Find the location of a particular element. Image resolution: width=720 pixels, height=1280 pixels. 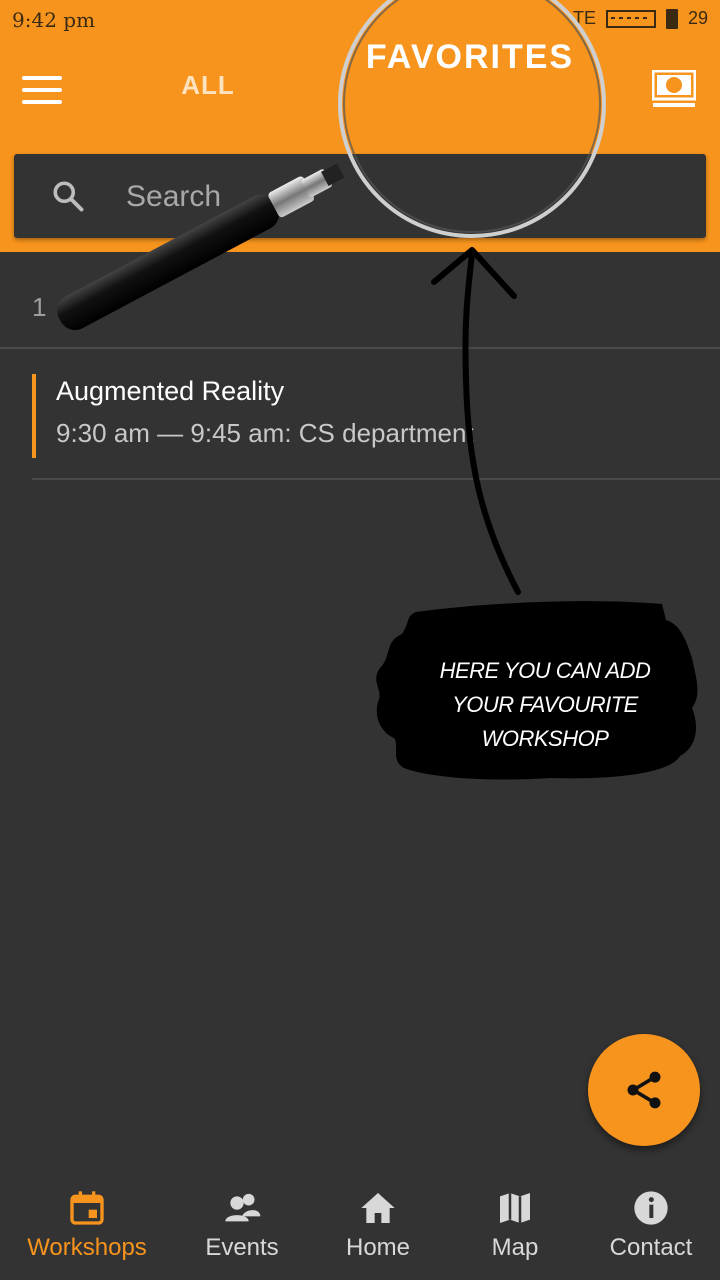

nav-workshops: Workshops is located at coordinates (87, 1225).